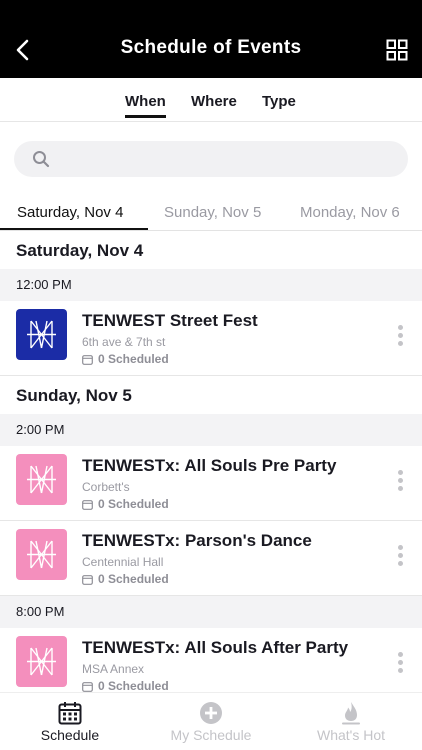 This screenshot has width=422, height=750. I want to click on nav-whats-hot: What's Hot, so click(351, 721).